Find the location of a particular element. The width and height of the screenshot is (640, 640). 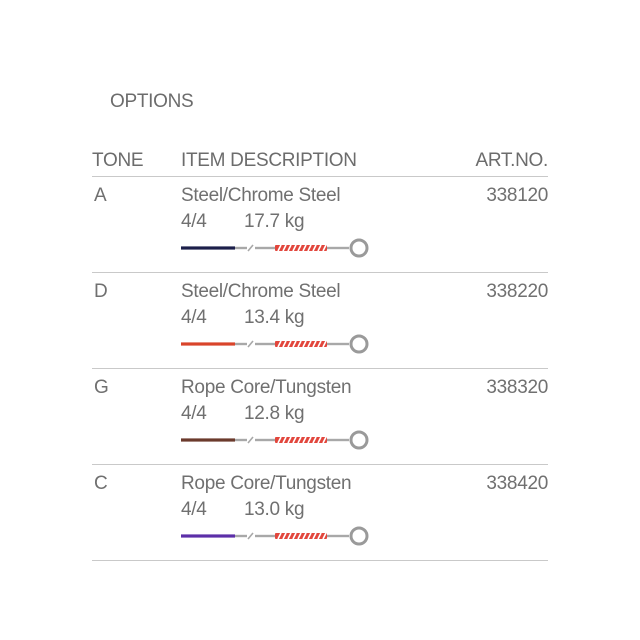

tension-cell: 12.8 kg is located at coordinates (274, 413).